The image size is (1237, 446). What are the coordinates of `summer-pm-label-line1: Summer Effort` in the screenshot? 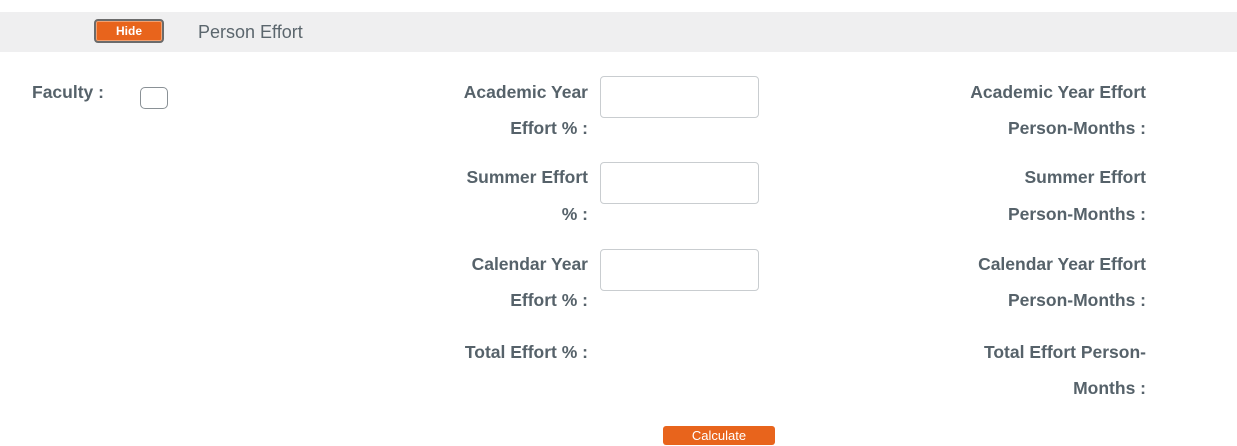 It's located at (1085, 177).